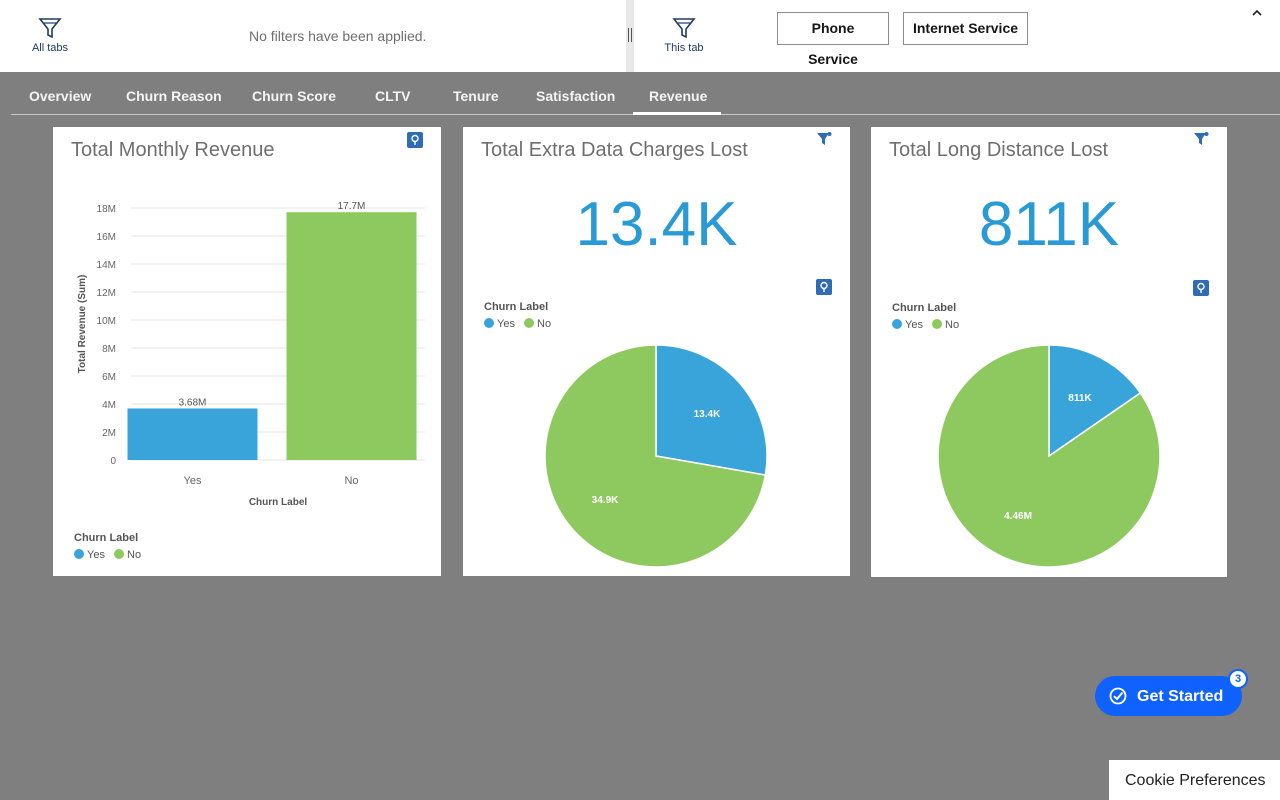 The image size is (1280, 800). I want to click on notification-badge: 3, so click(1238, 679).